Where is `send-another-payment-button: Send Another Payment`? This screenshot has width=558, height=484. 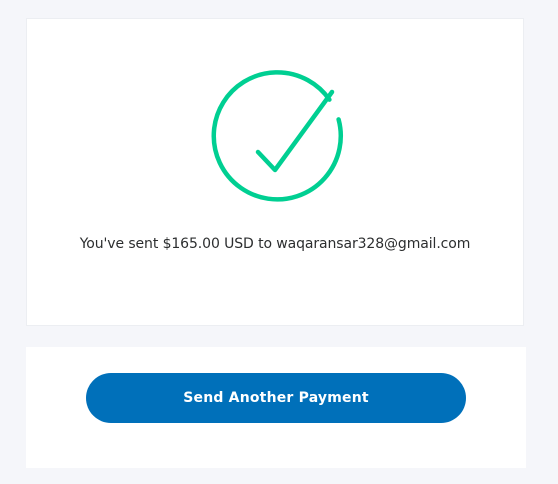 send-another-payment-button: Send Another Payment is located at coordinates (276, 398).